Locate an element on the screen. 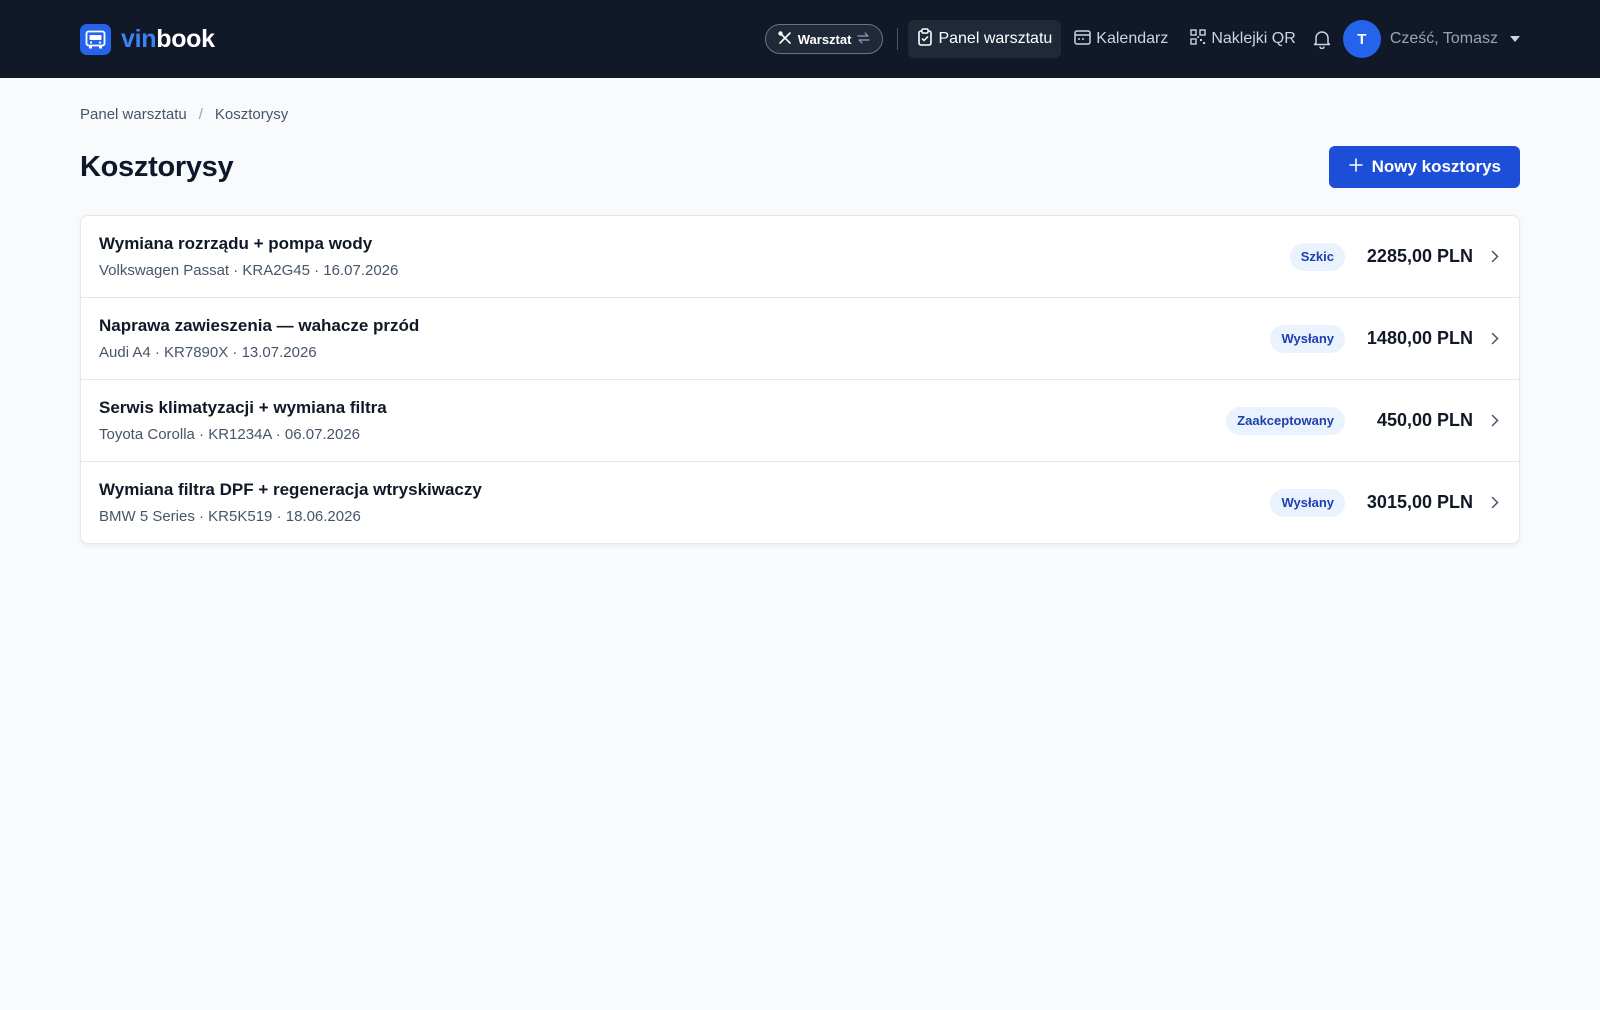  user-greeting: Cześć, Tomasz is located at coordinates (1444, 39).